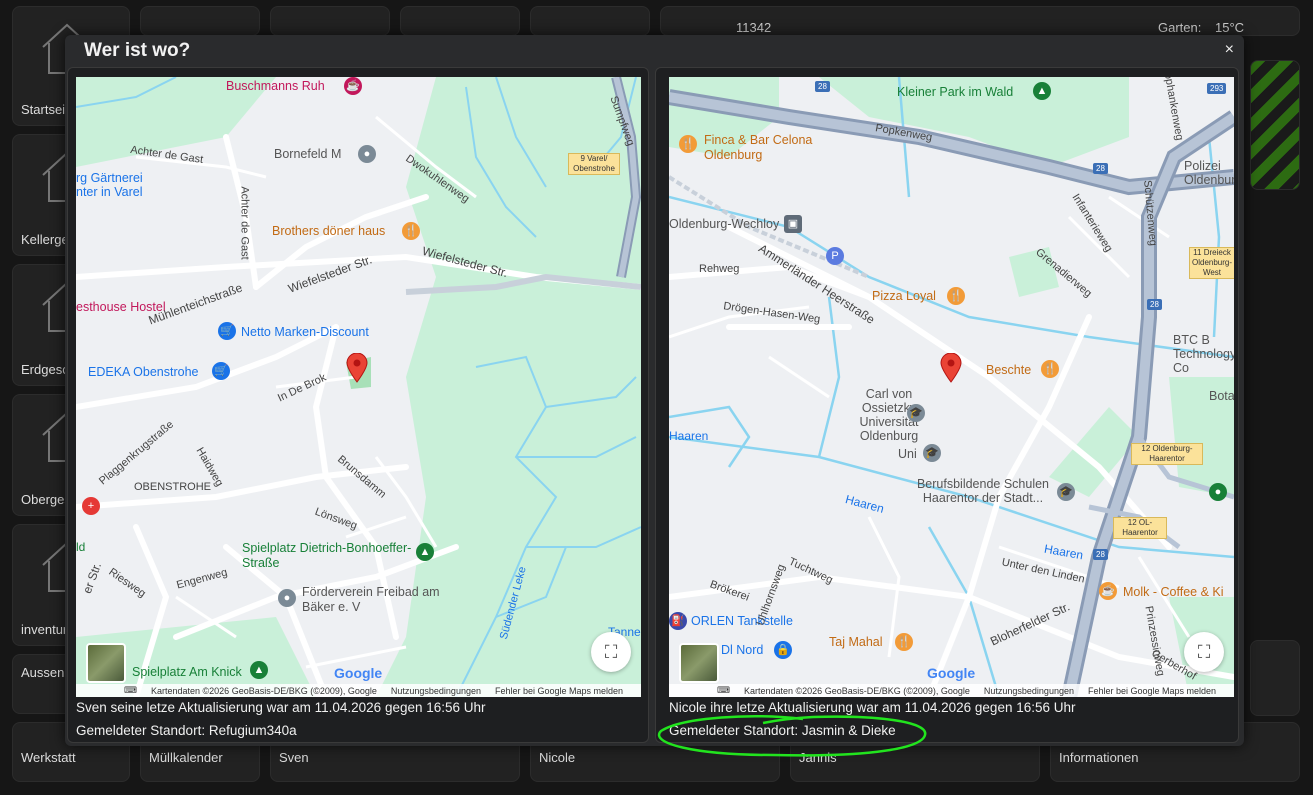 The width and height of the screenshot is (1313, 795). Describe the element at coordinates (1229, 50) in the screenshot. I see `close-button: ×` at that location.